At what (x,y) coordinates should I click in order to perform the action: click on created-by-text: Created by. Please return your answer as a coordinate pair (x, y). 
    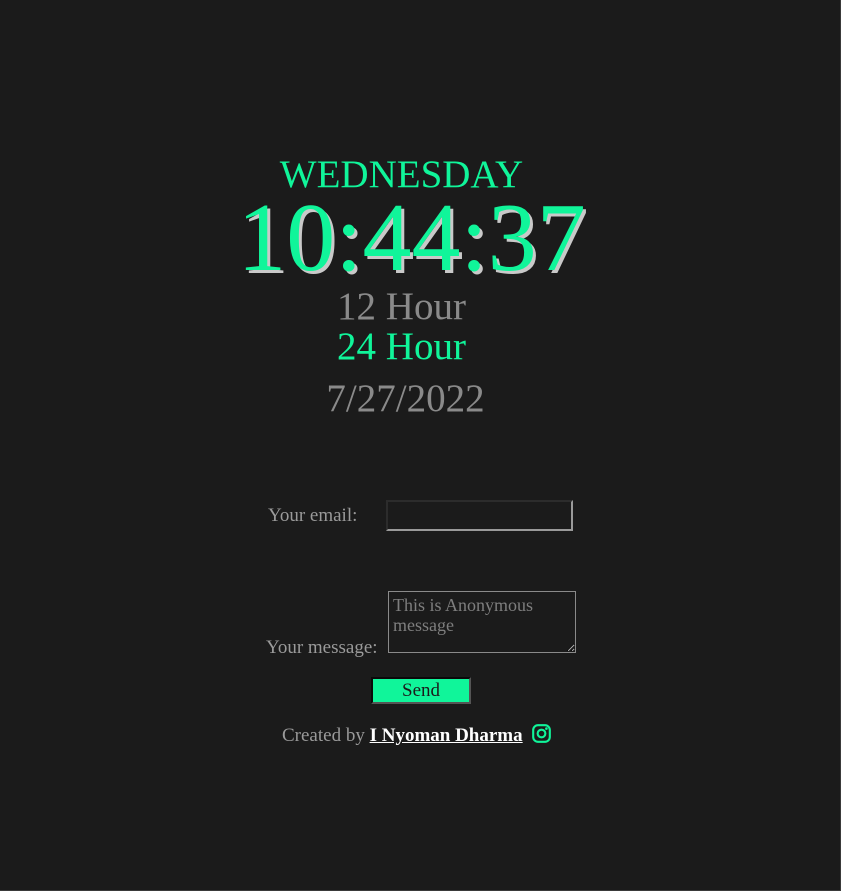
    Looking at the image, I should click on (323, 735).